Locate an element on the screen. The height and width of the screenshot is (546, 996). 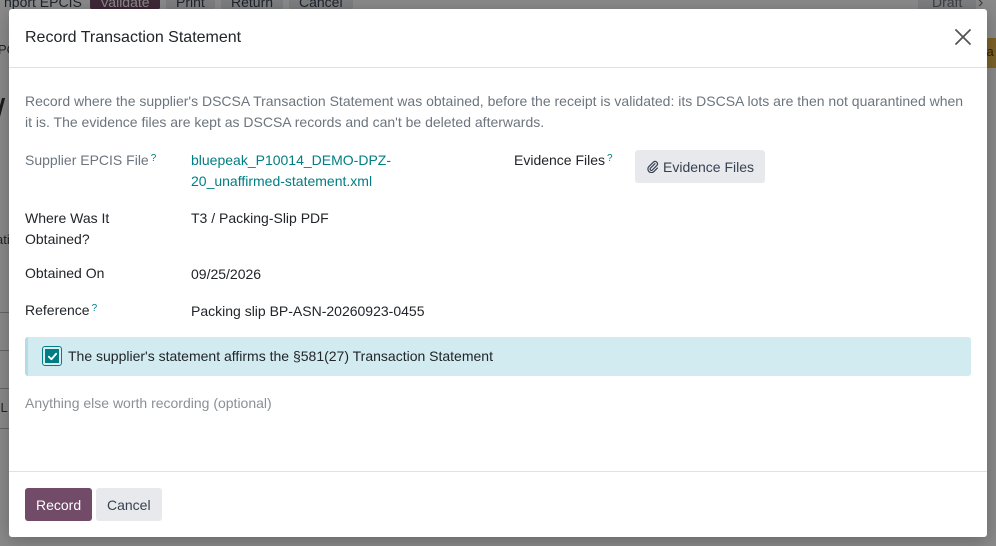
evidence-files-label: Evidence Files? is located at coordinates (563, 160).